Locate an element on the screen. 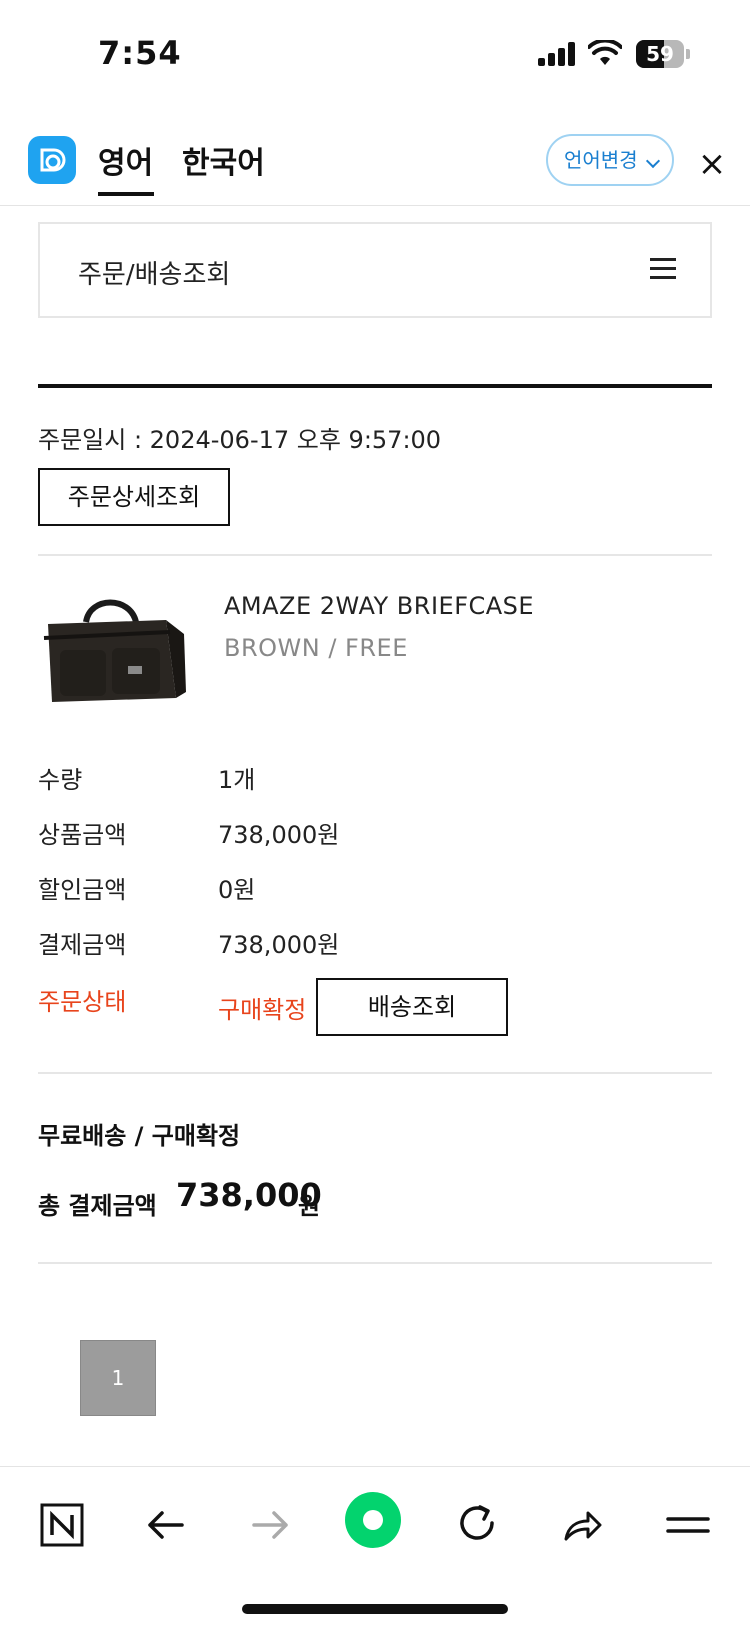 The image size is (750, 1626). menu-icon is located at coordinates (688, 1525).